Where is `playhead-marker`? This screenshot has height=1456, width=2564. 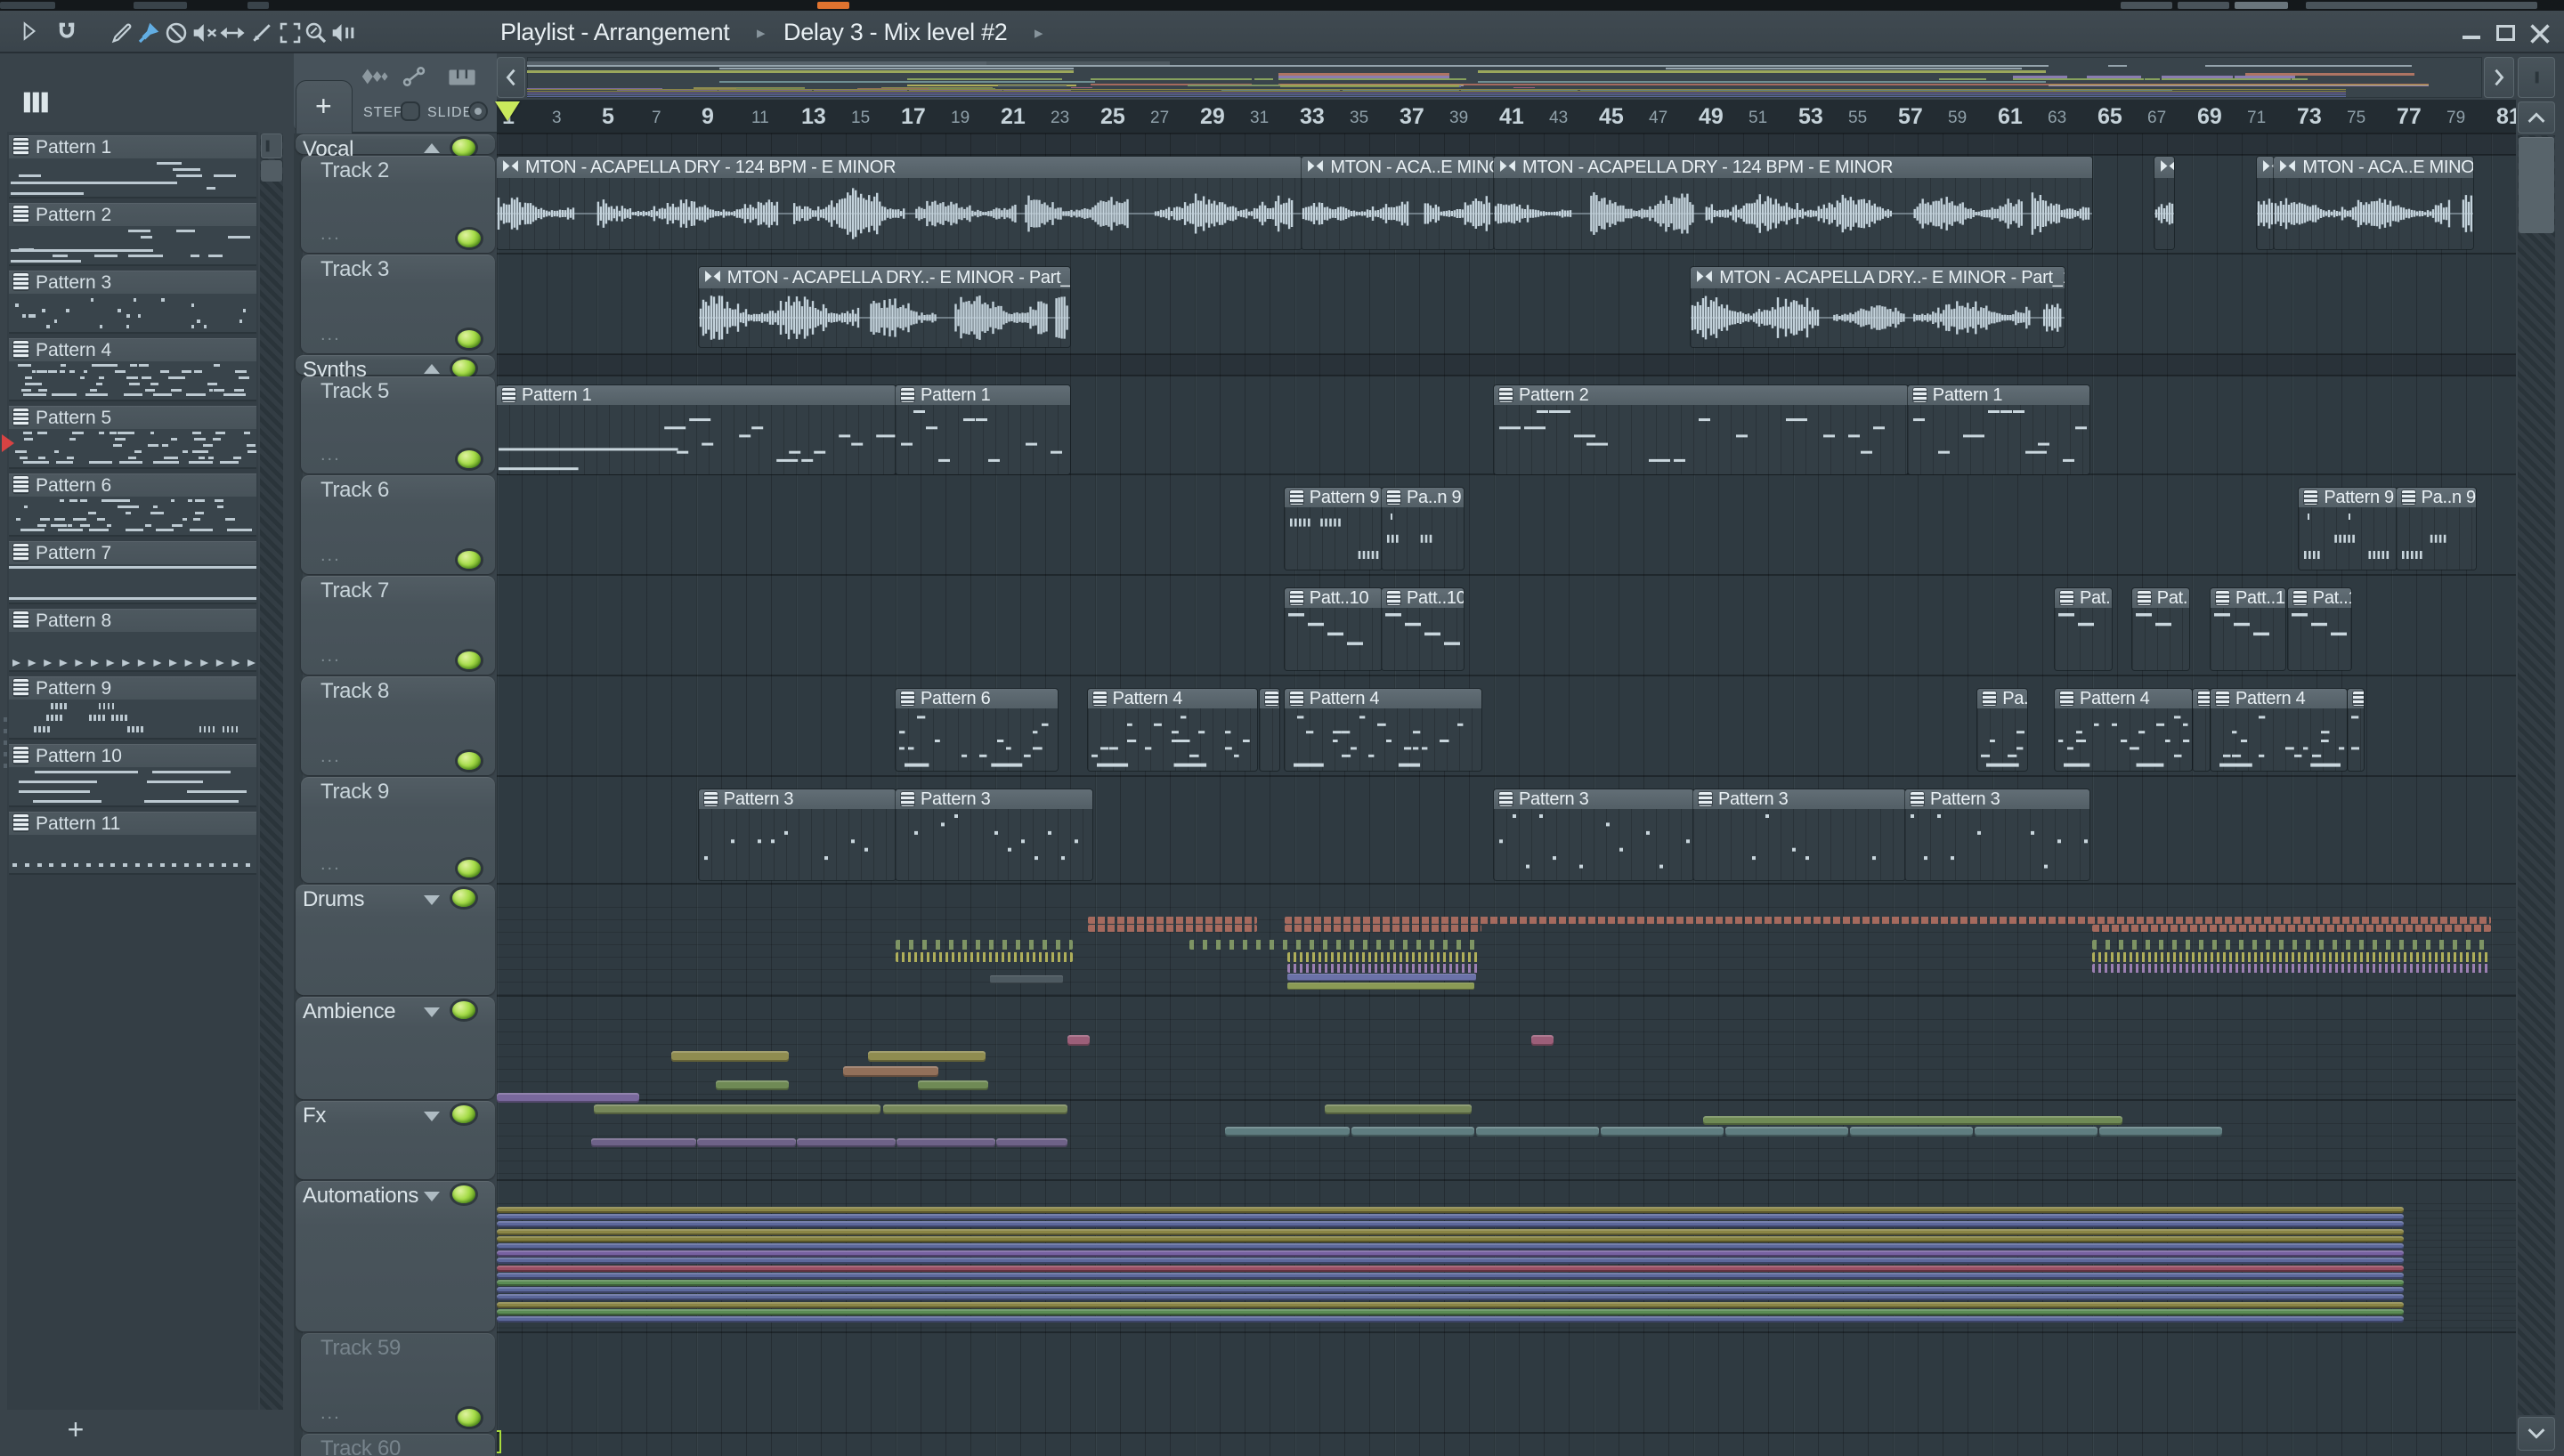 playhead-marker is located at coordinates (507, 111).